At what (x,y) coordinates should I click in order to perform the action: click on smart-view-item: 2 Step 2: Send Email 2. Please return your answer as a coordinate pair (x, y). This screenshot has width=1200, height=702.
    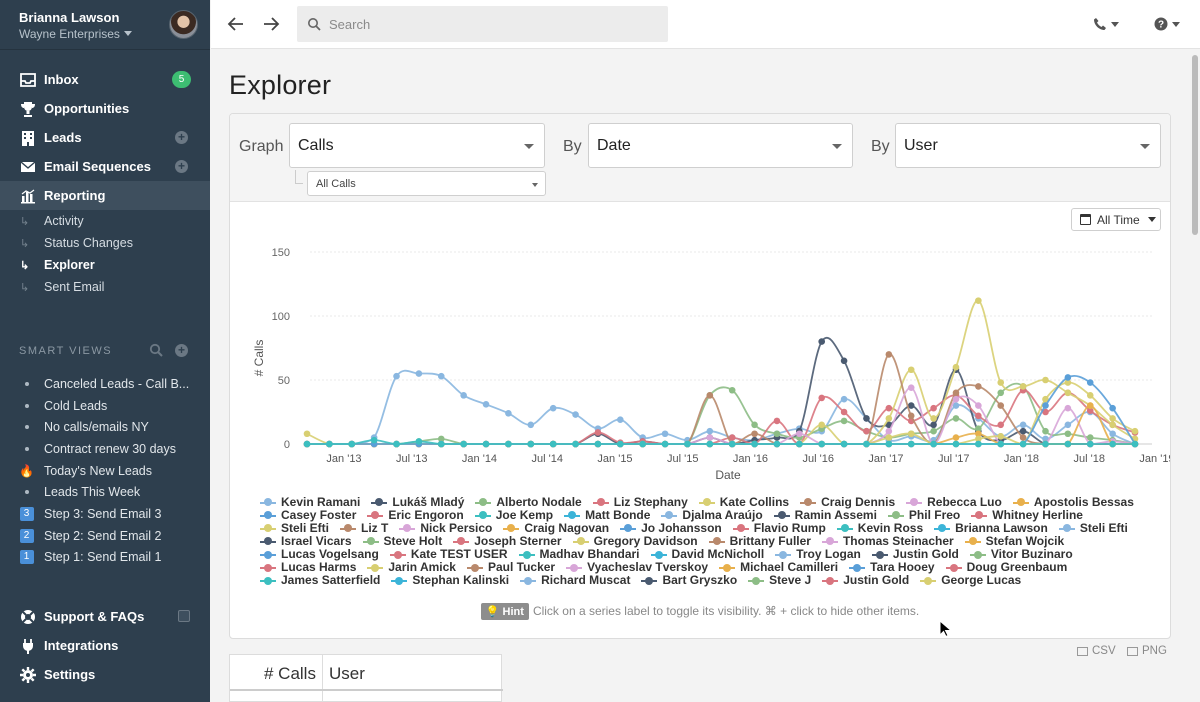
    Looking at the image, I should click on (105, 536).